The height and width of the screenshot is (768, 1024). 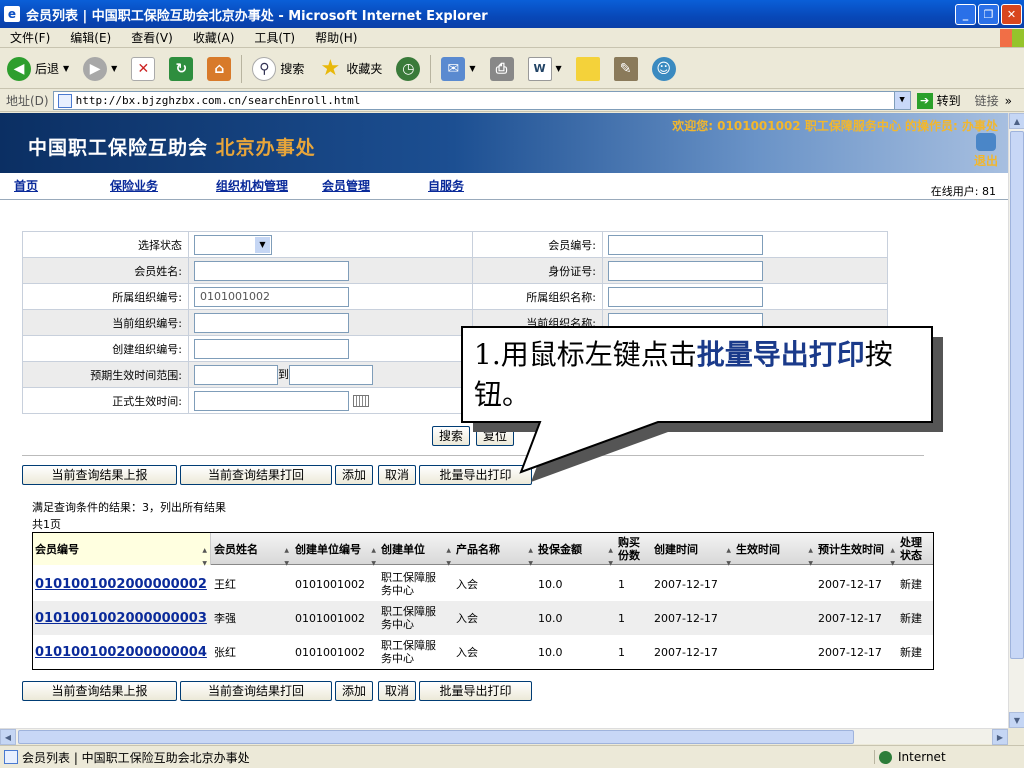 I want to click on close-button: ✕, so click(x=1011, y=14).